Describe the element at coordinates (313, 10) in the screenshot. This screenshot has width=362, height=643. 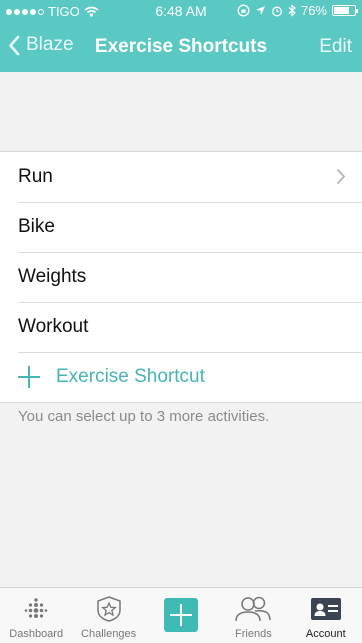
I see `battery-percent: 76%` at that location.